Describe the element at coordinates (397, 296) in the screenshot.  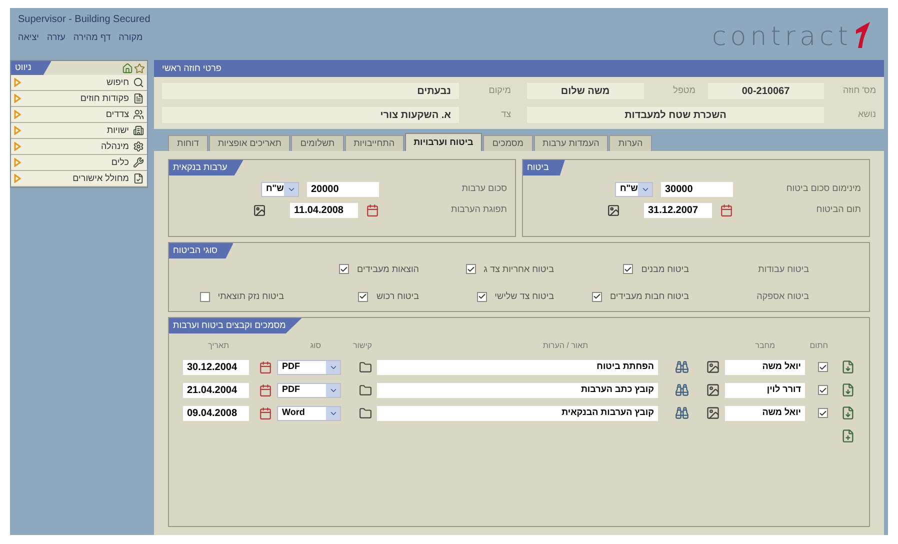
I see `option-label: ביטוח רכוש` at that location.